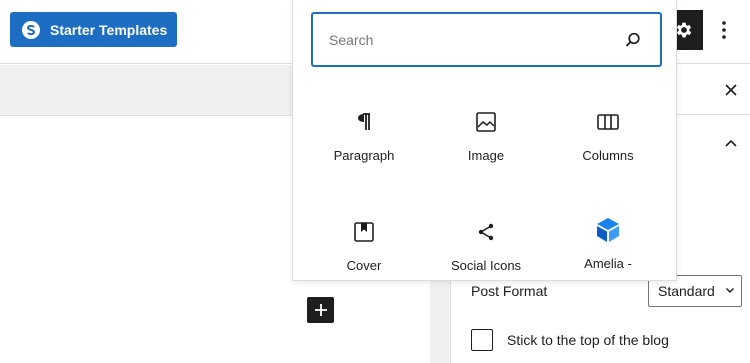  I want to click on block-search-input, so click(474, 39).